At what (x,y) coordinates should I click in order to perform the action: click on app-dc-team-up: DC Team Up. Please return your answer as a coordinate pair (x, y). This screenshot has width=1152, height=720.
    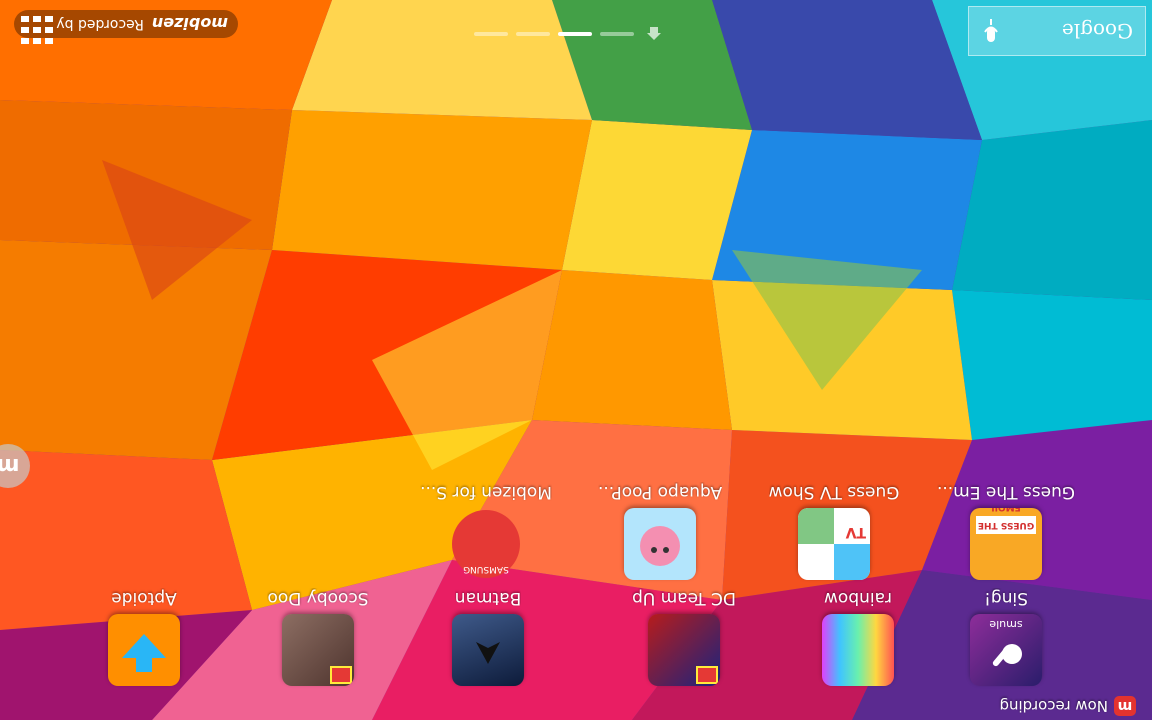
    Looking at the image, I should click on (684, 637).